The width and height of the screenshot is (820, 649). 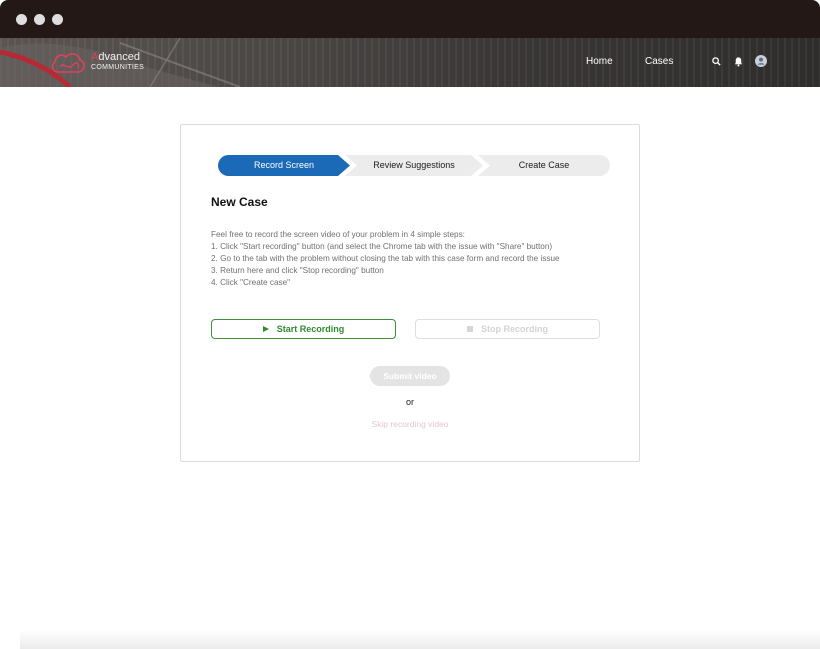 What do you see at coordinates (57, 19) in the screenshot?
I see `window-maximize-dot` at bounding box center [57, 19].